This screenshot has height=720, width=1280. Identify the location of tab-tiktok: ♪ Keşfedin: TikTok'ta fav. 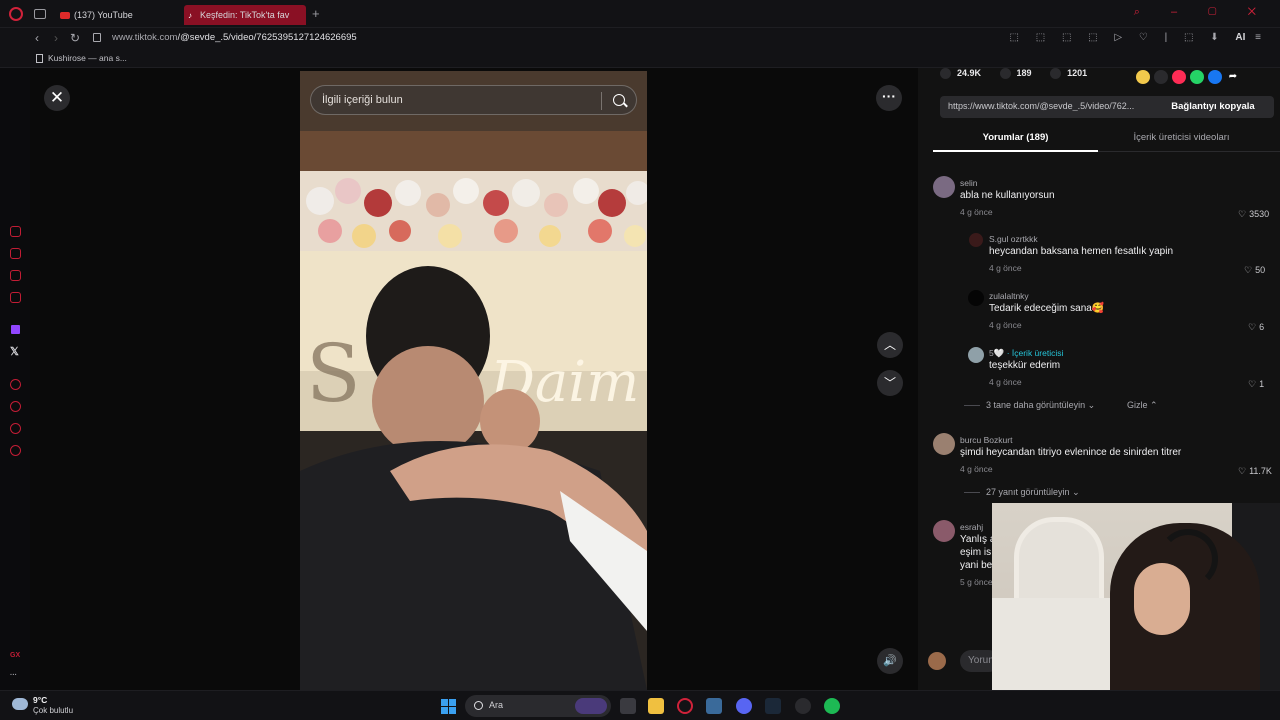
(245, 15).